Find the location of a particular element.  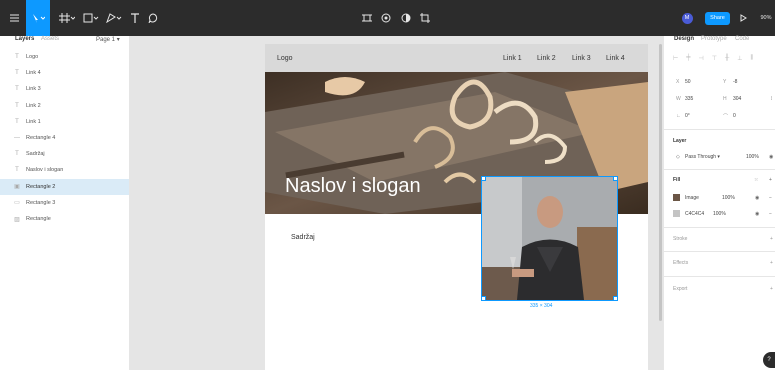

layer-row: T Naslov i slogan is located at coordinates (64, 170).